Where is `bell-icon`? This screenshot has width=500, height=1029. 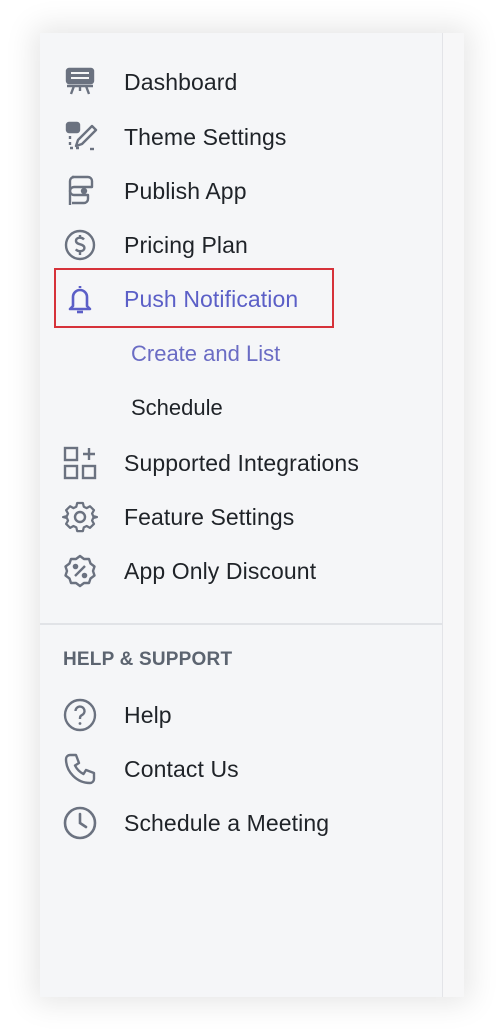
bell-icon is located at coordinates (80, 299).